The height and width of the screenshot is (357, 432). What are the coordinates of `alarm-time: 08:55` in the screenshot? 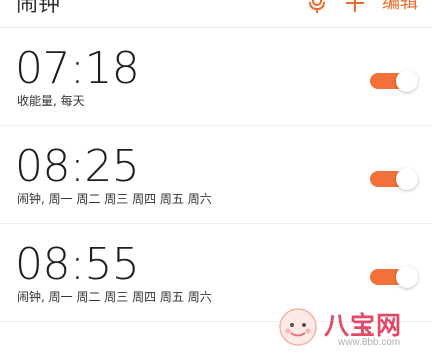 It's located at (77, 264).